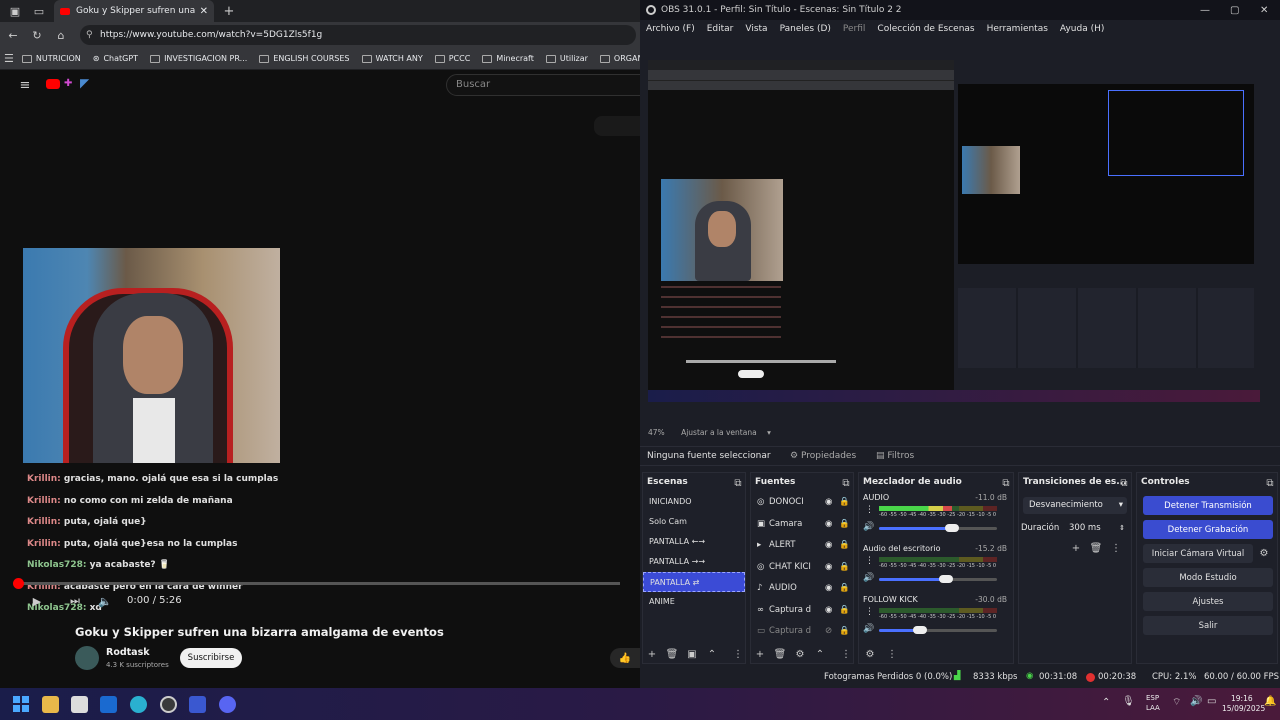 The width and height of the screenshot is (1280, 720). I want to click on source-item: ▸ ALERT ◉ 🔒, so click(802, 546).